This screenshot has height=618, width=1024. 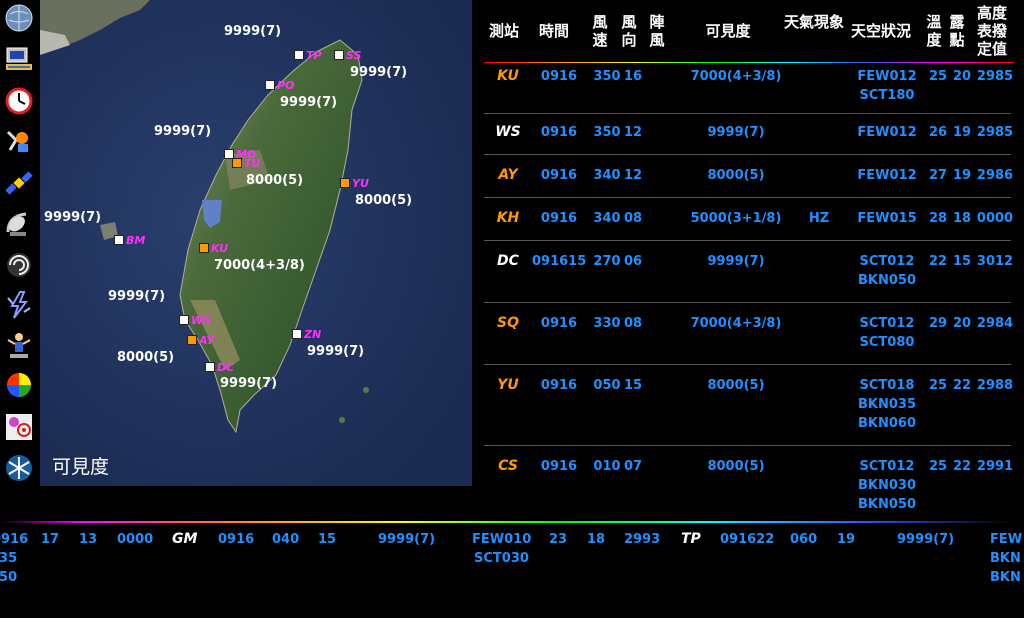 What do you see at coordinates (508, 175) in the screenshot?
I see `station-id: AY` at bounding box center [508, 175].